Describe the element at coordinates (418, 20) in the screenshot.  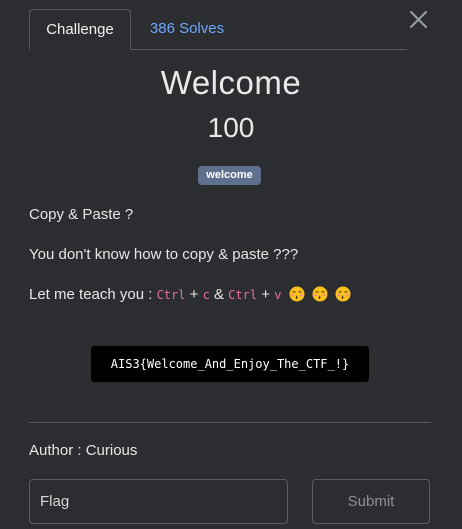
I see `close-icon` at that location.